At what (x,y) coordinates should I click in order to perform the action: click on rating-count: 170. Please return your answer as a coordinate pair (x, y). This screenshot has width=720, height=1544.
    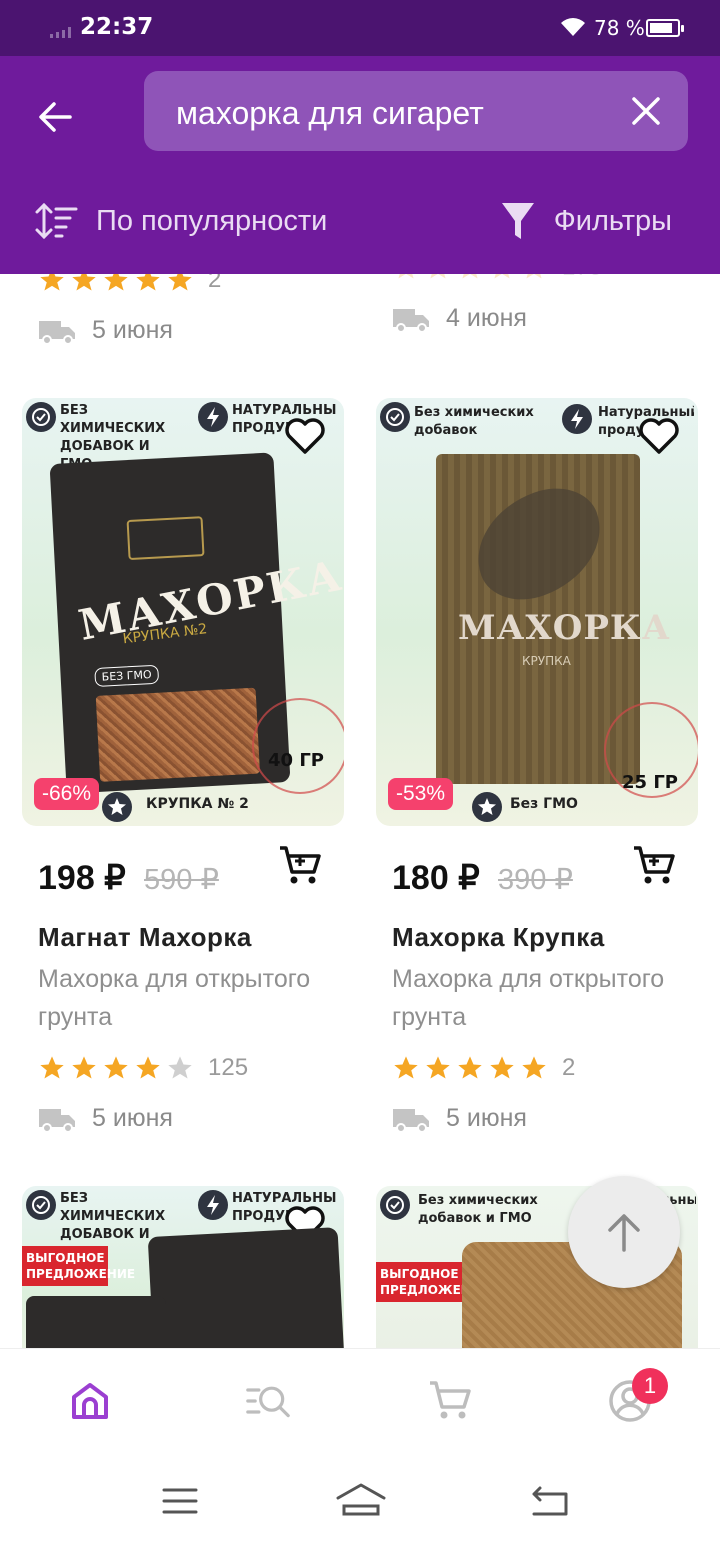
    Looking at the image, I should click on (582, 278).